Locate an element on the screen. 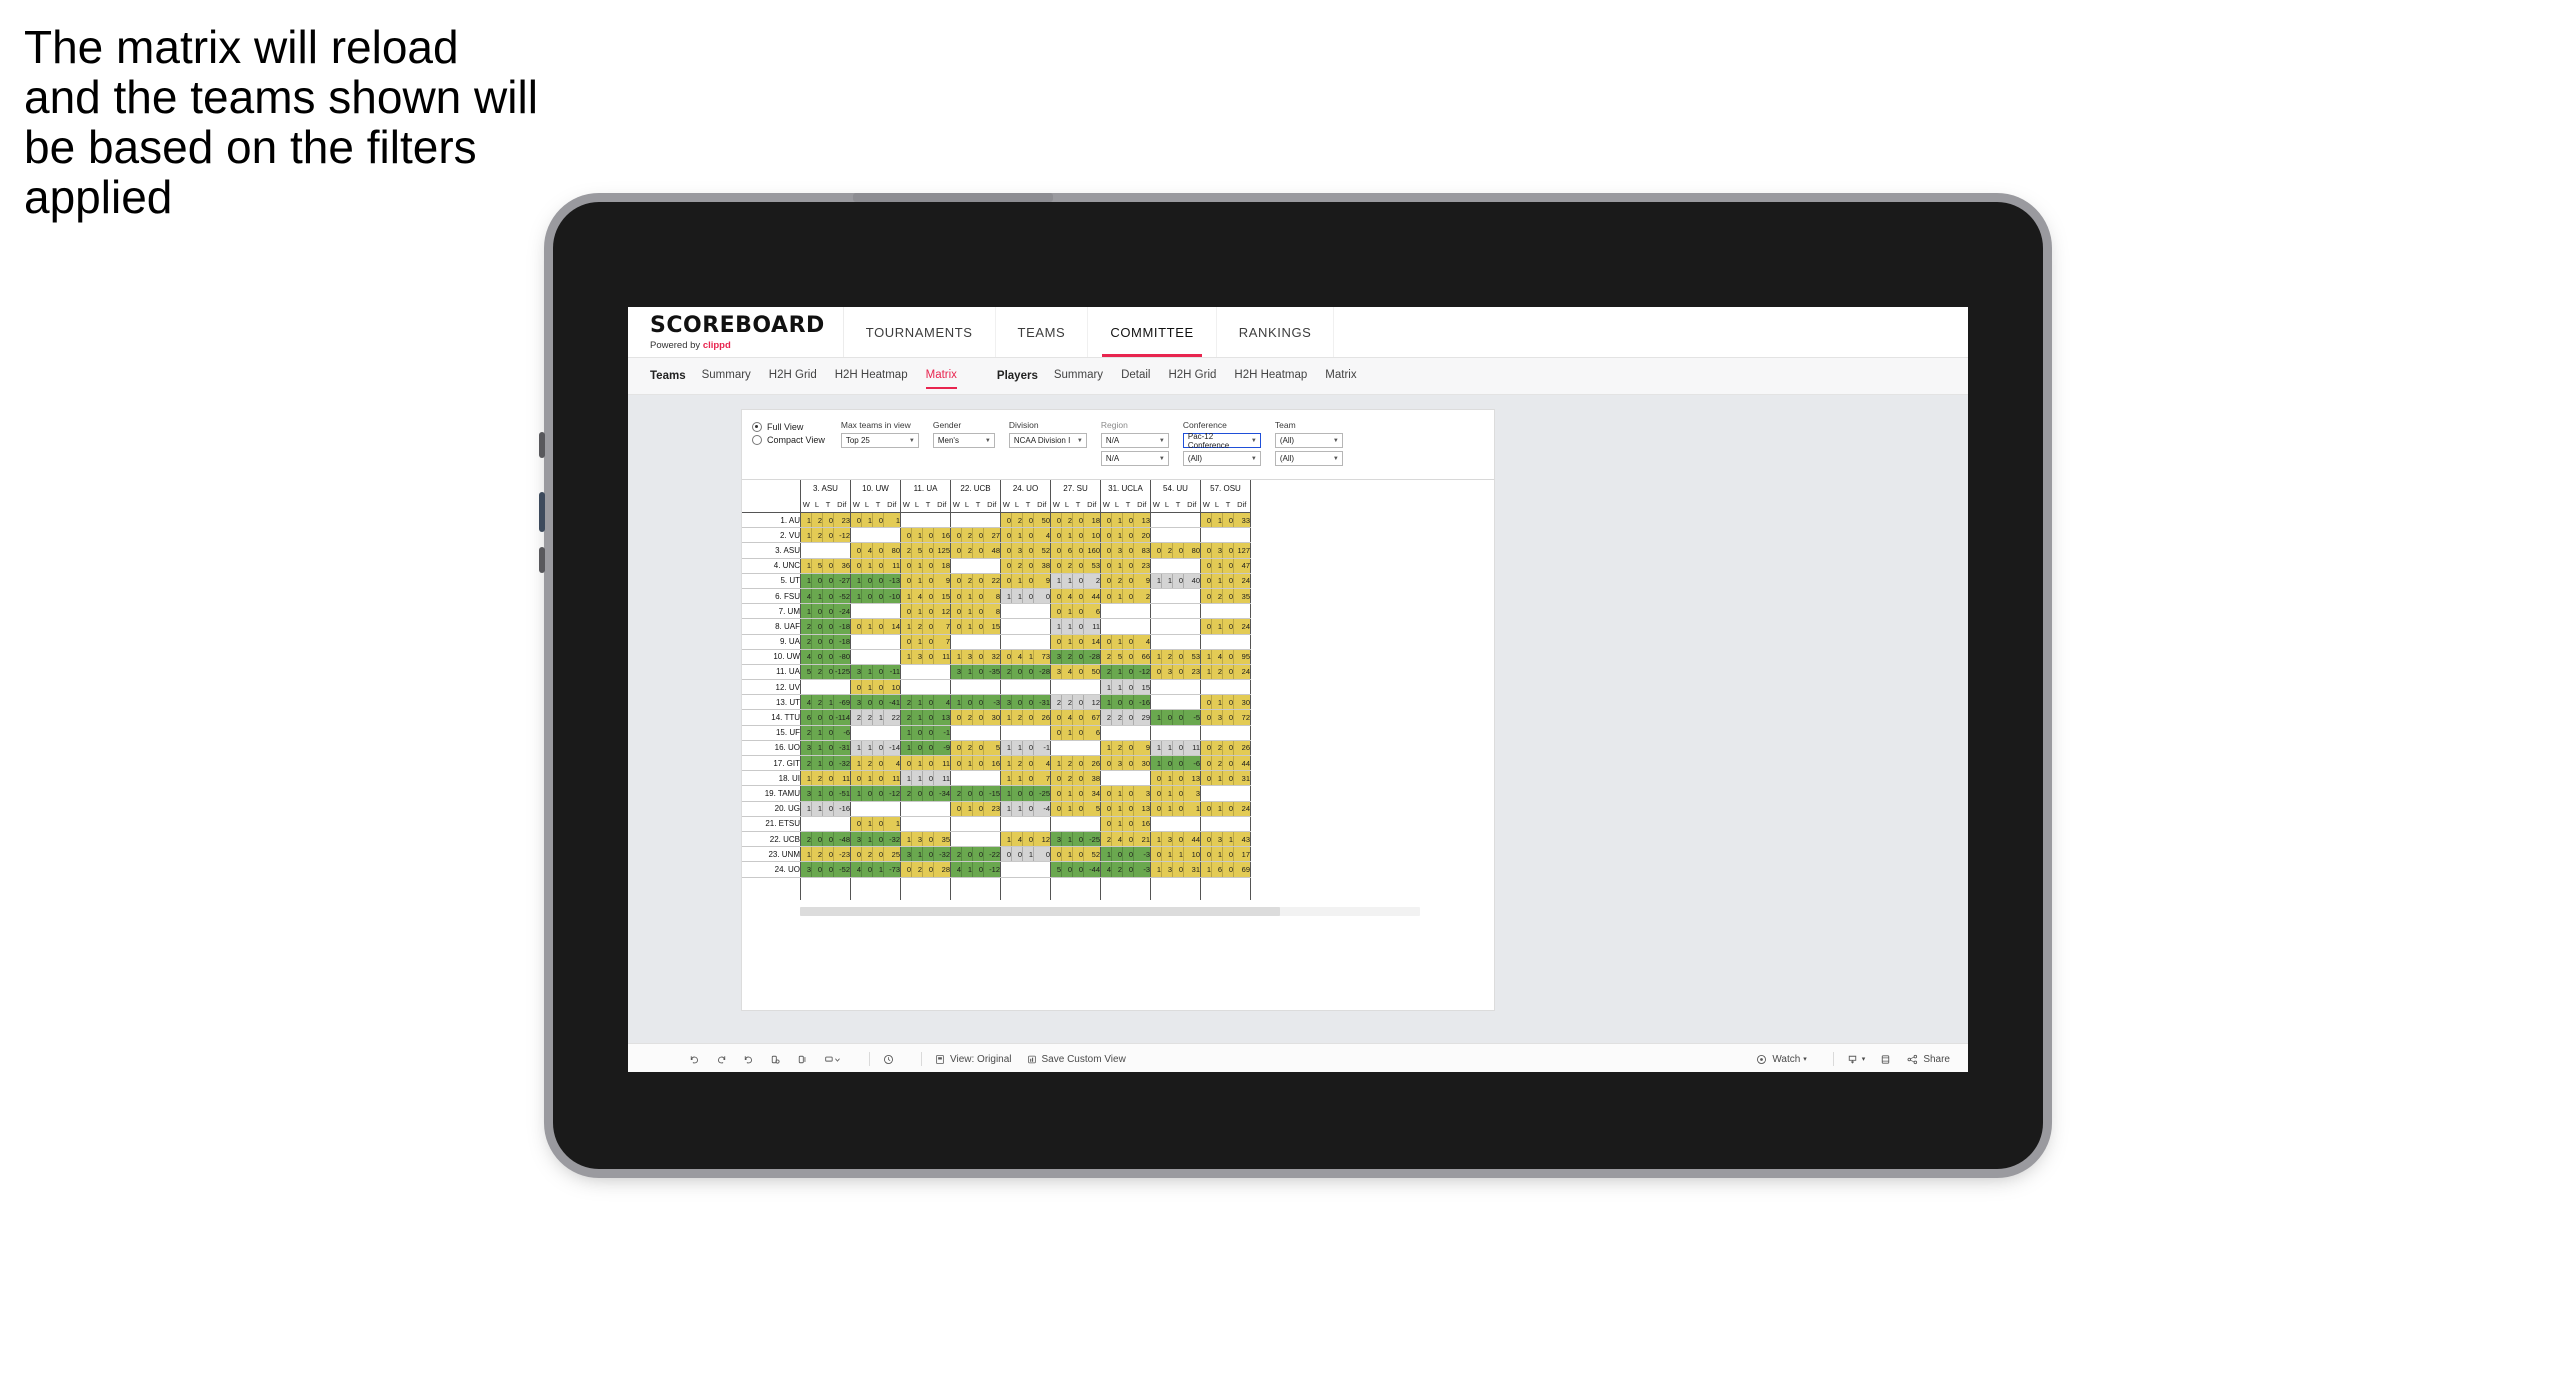 This screenshot has width=2568, height=1382. clock-icon is located at coordinates (888, 1059).